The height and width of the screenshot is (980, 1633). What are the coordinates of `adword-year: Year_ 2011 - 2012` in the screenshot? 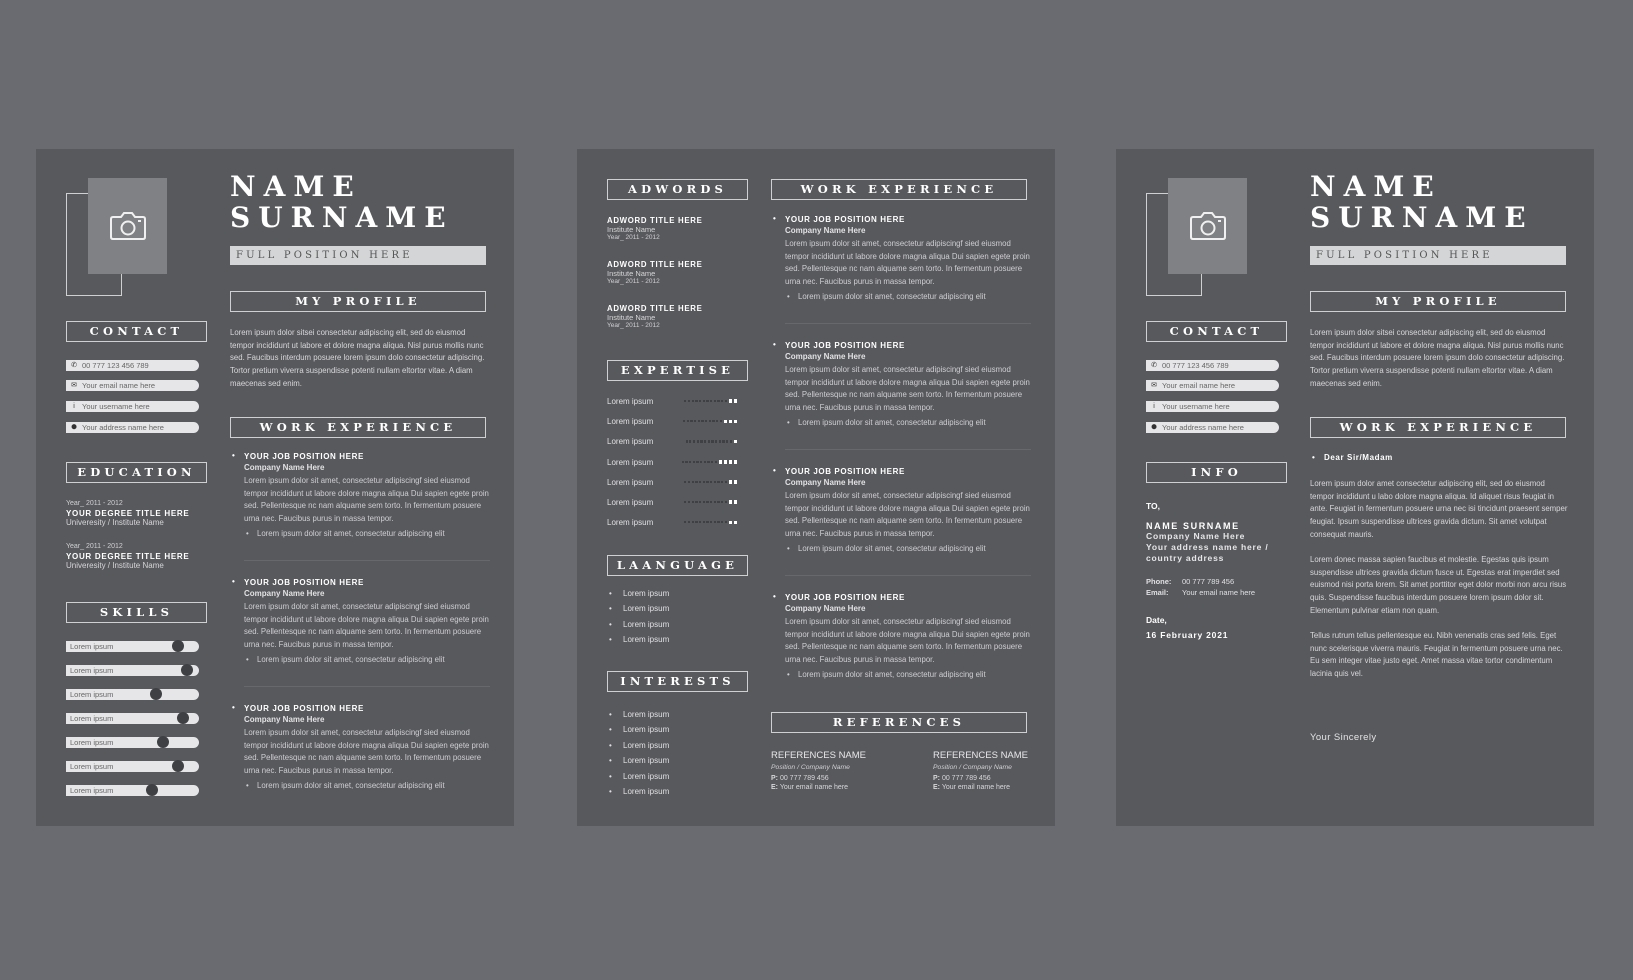 It's located at (633, 237).